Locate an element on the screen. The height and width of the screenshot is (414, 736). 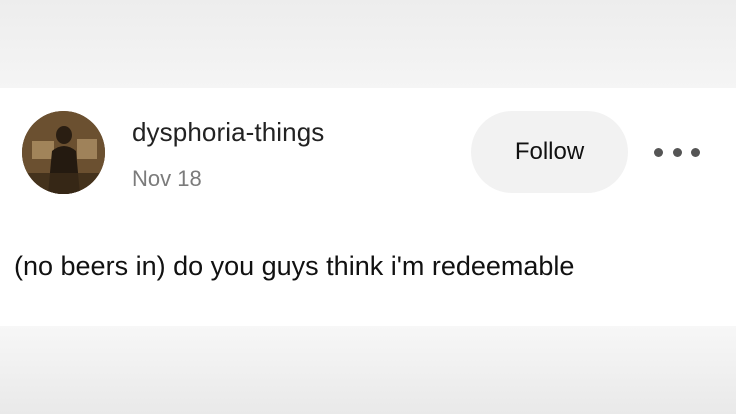
username: dysphoria-things is located at coordinates (228, 132).